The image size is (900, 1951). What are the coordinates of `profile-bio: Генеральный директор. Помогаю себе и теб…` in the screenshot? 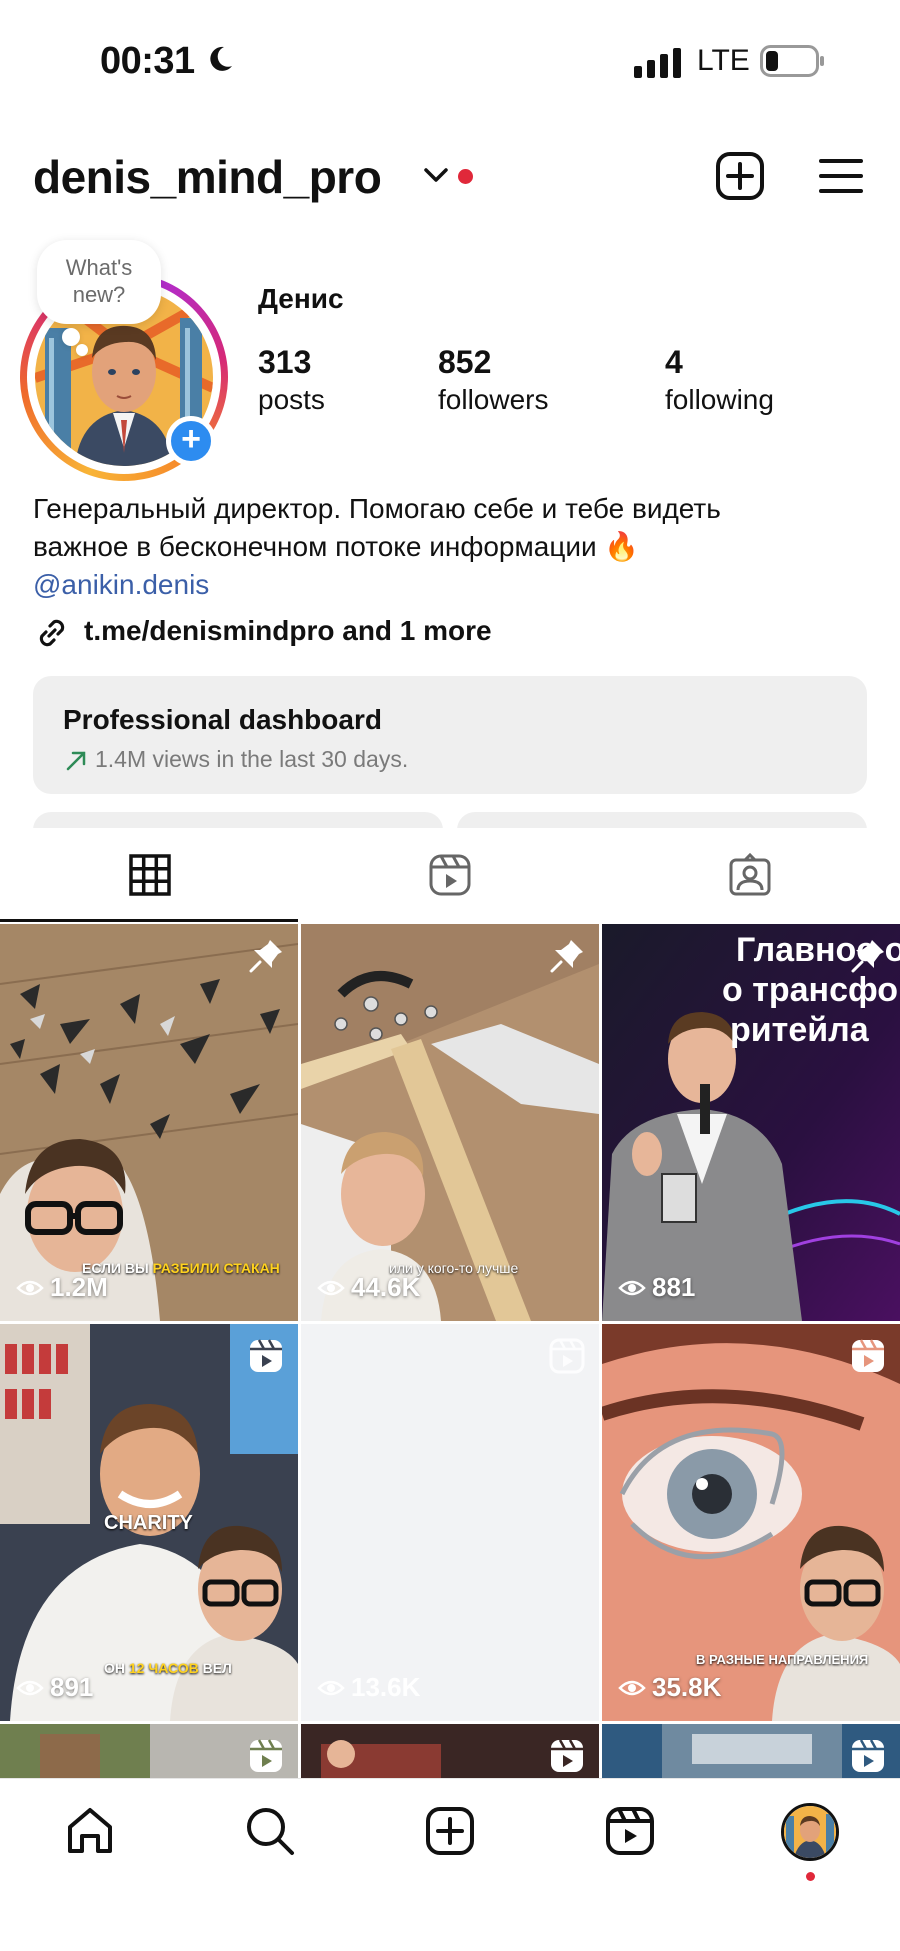 It's located at (443, 547).